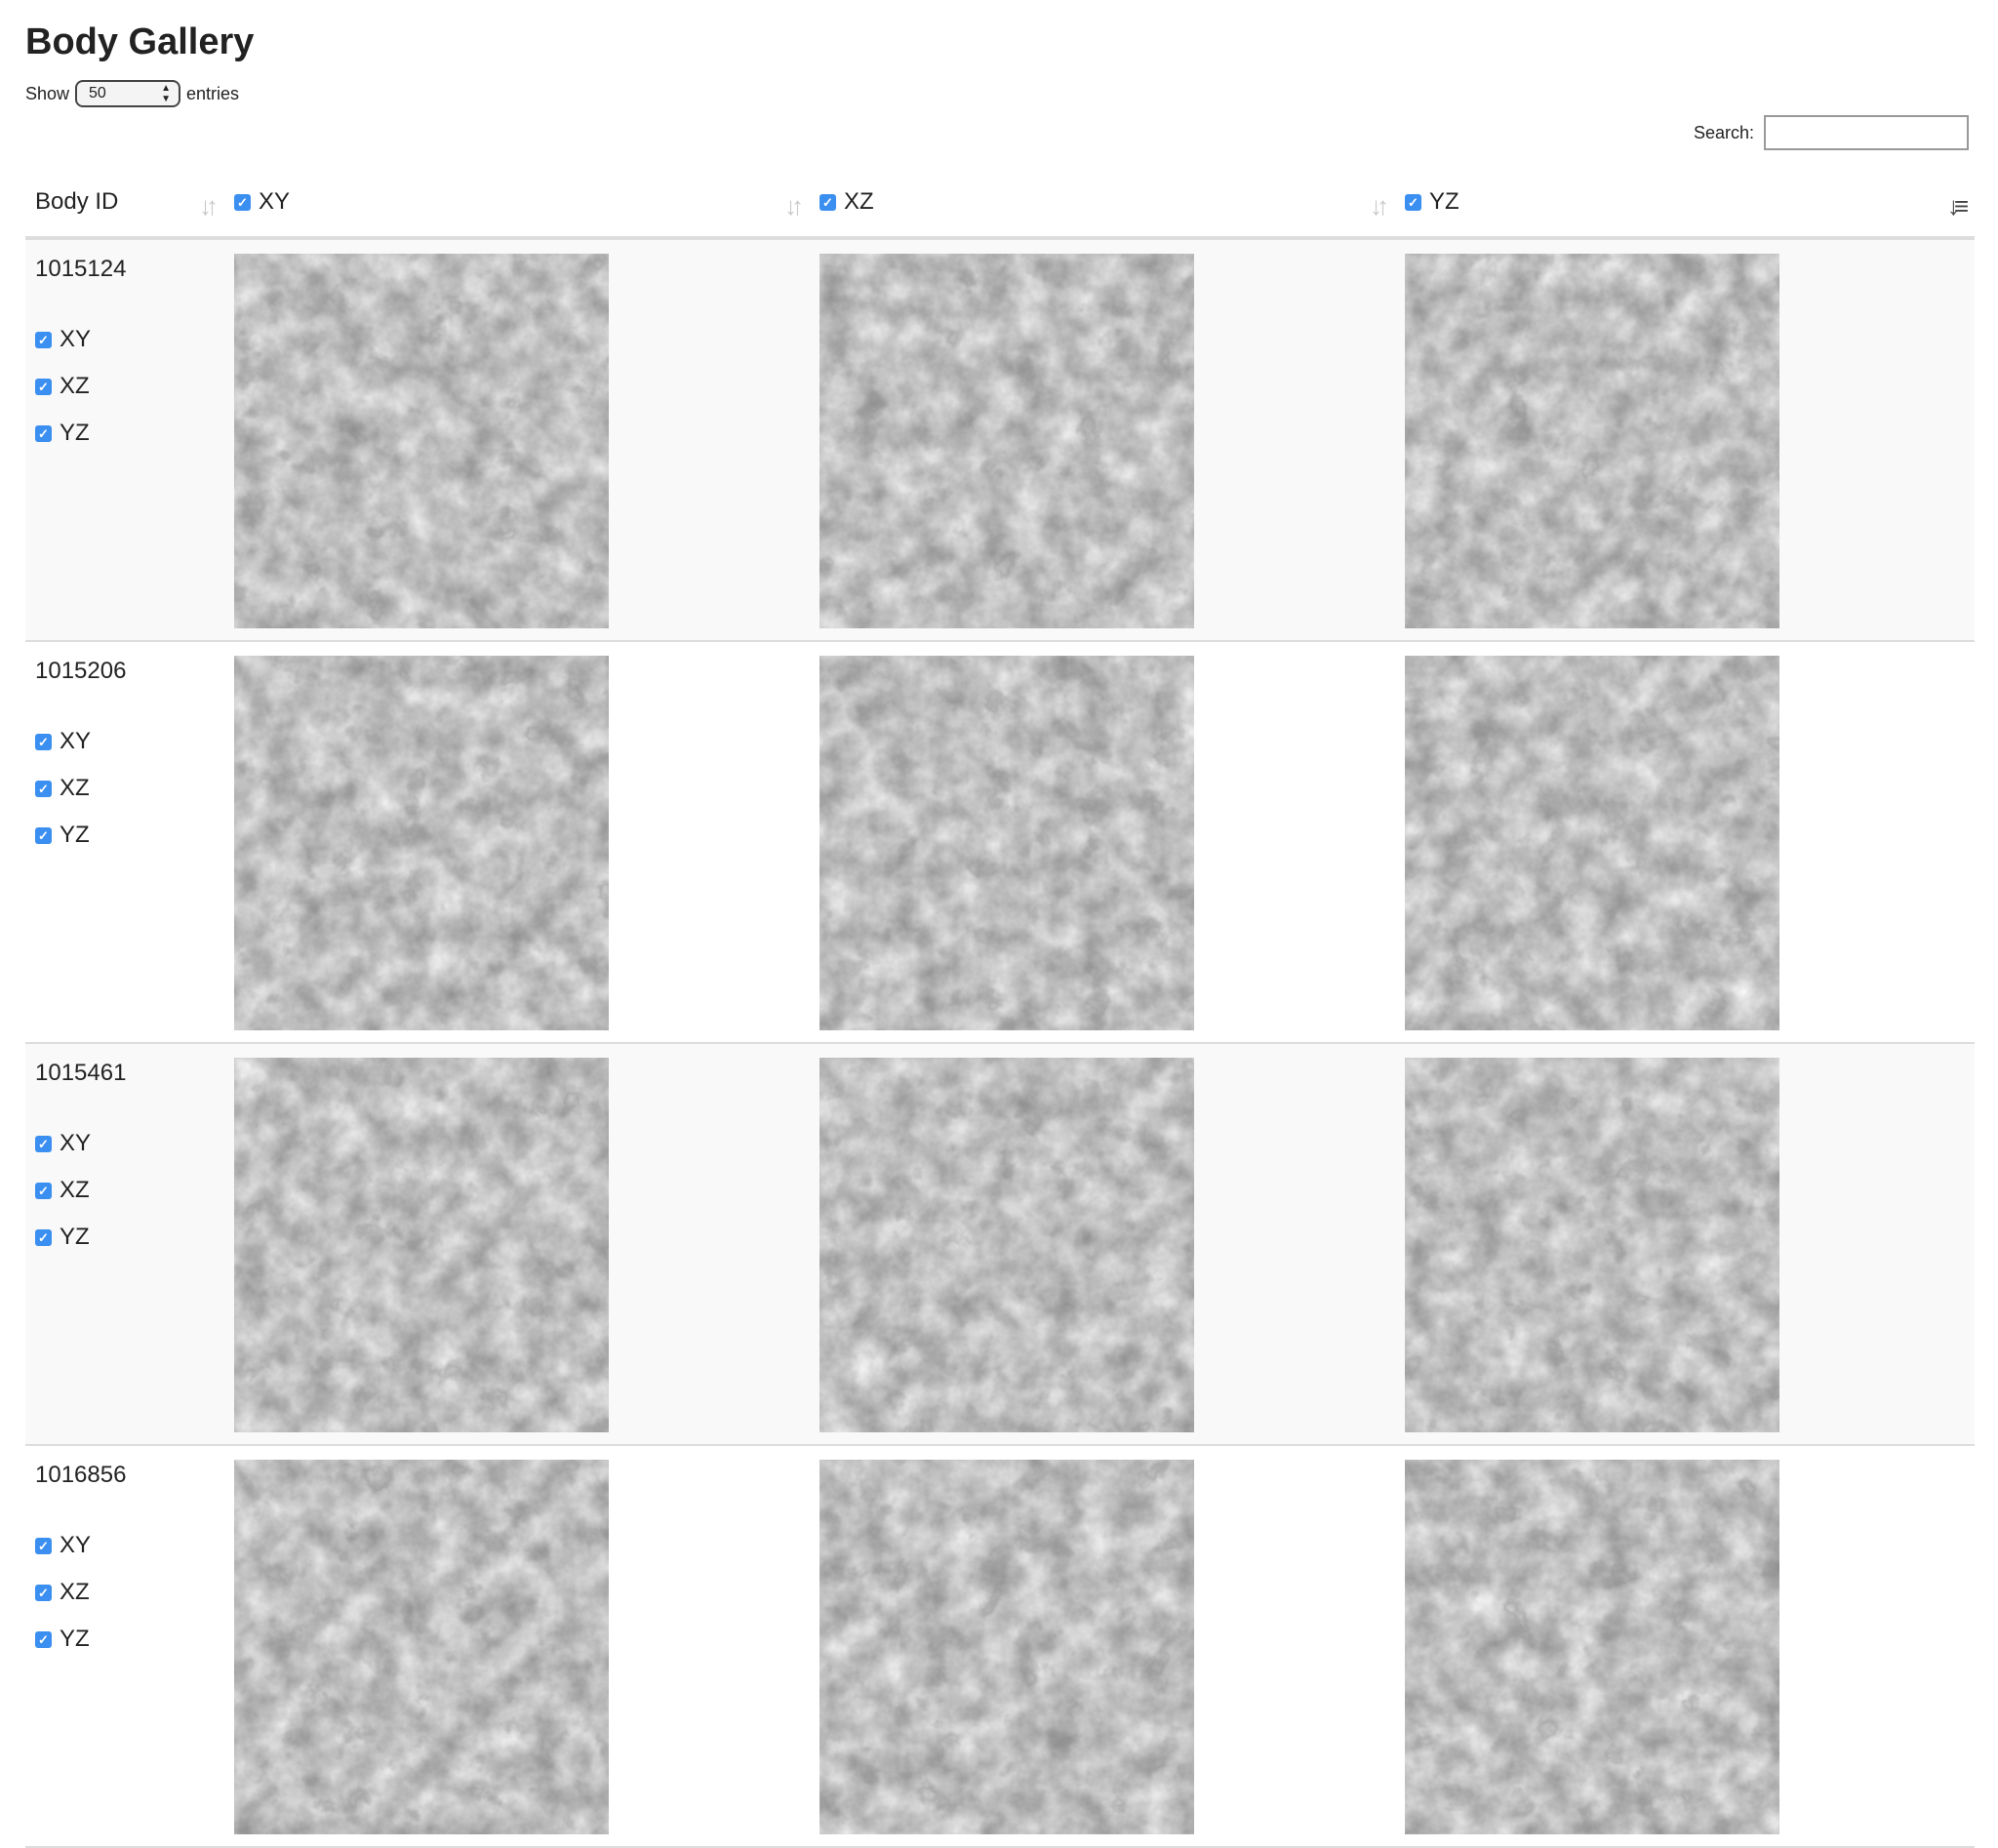 Image resolution: width=1998 pixels, height=1848 pixels. I want to click on column-label: YZ, so click(1444, 202).